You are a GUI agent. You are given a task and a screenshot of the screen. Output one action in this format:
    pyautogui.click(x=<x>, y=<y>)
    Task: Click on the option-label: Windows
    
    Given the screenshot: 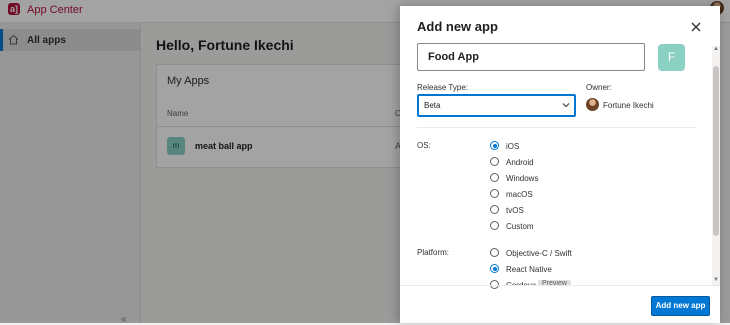 What is the action you would take?
    pyautogui.click(x=522, y=178)
    